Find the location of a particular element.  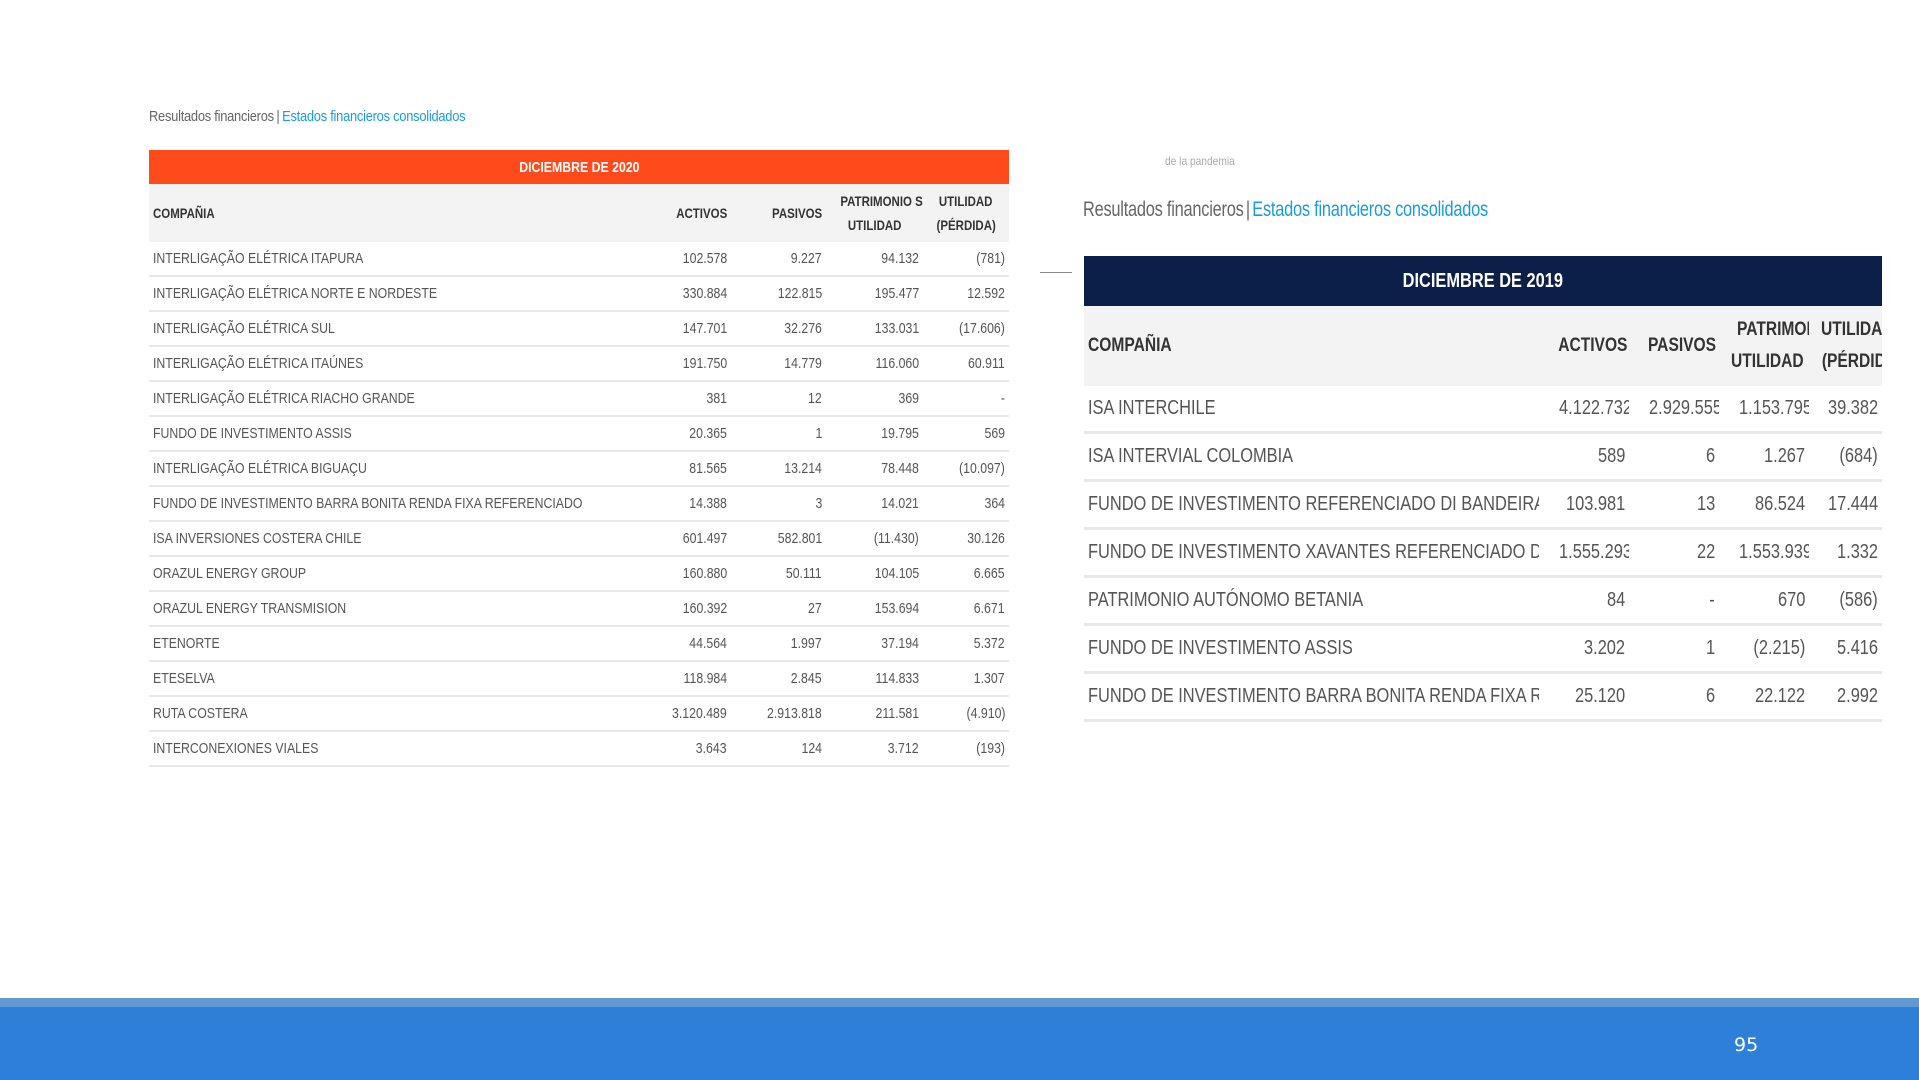

cell-patrimonio: 1.553.939 is located at coordinates (1764, 553).